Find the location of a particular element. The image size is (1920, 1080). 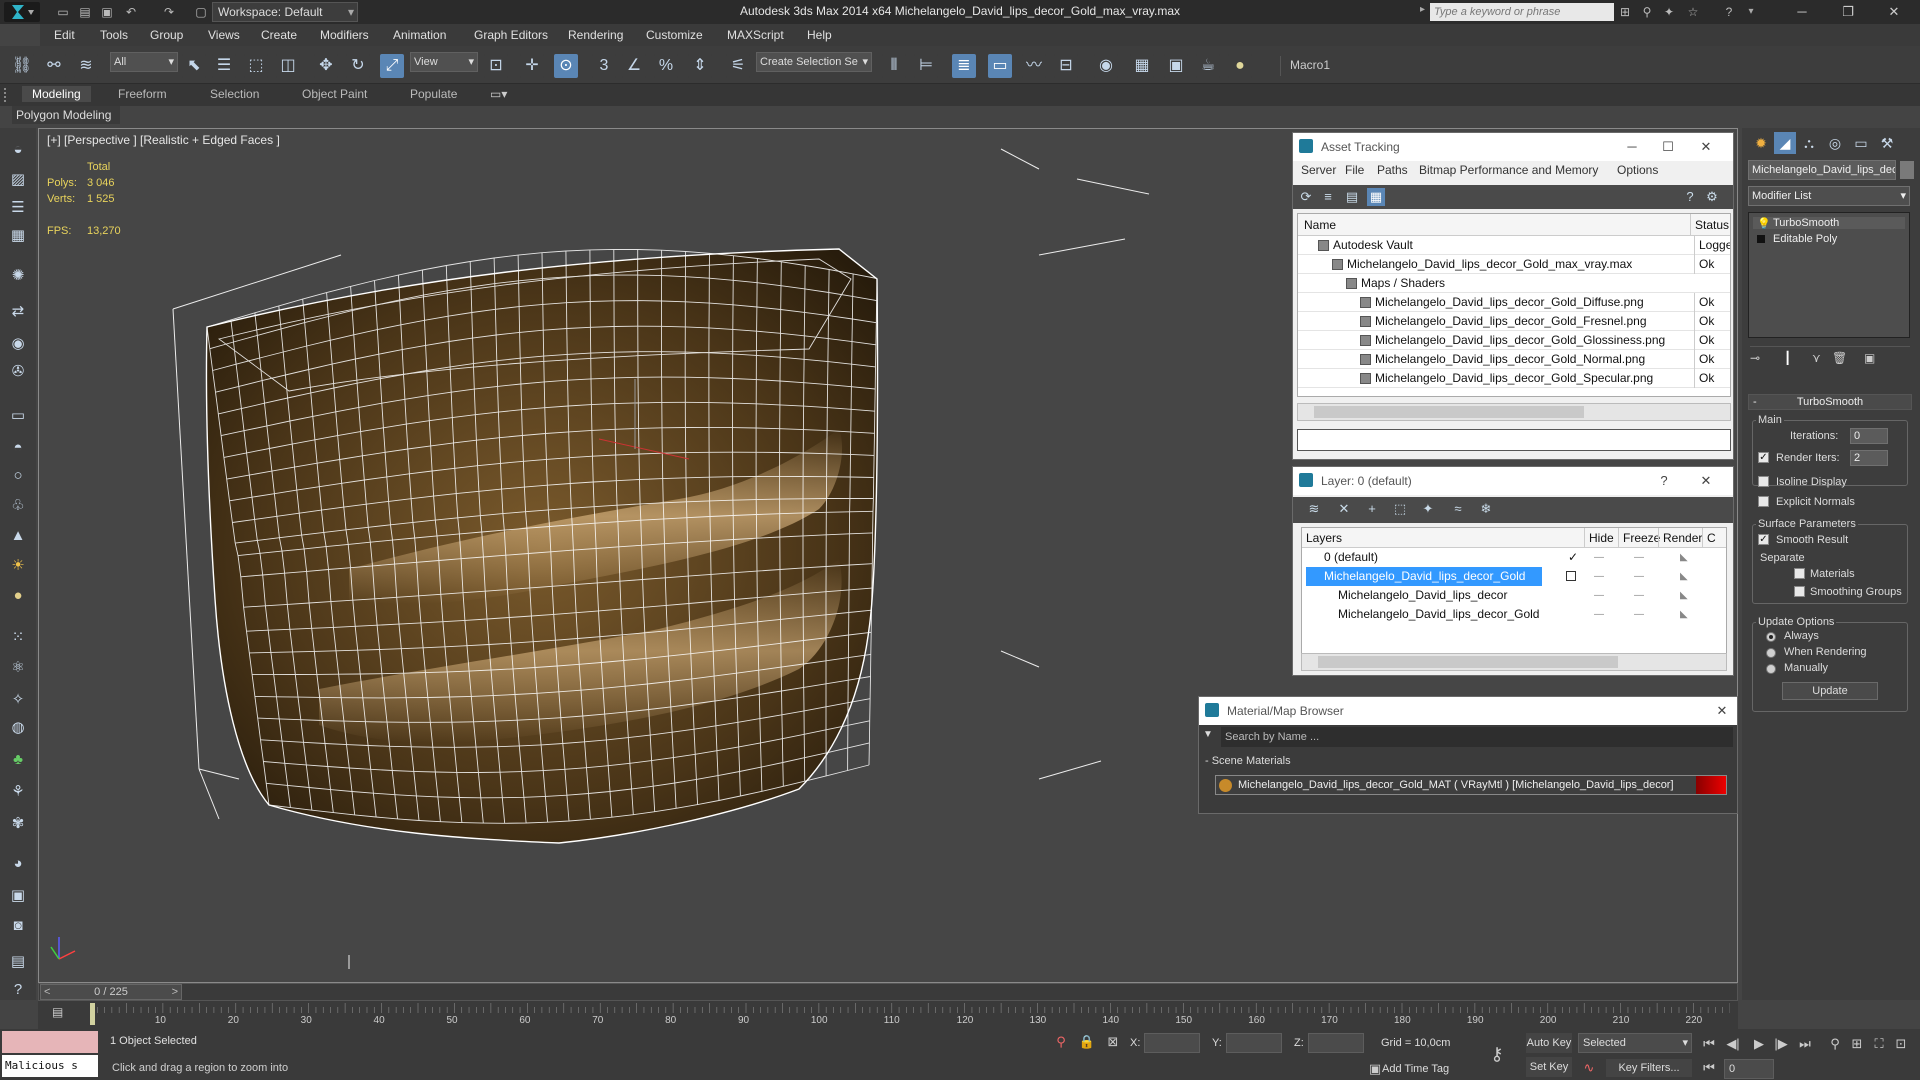

globe-icon: ◍ is located at coordinates (18, 728).